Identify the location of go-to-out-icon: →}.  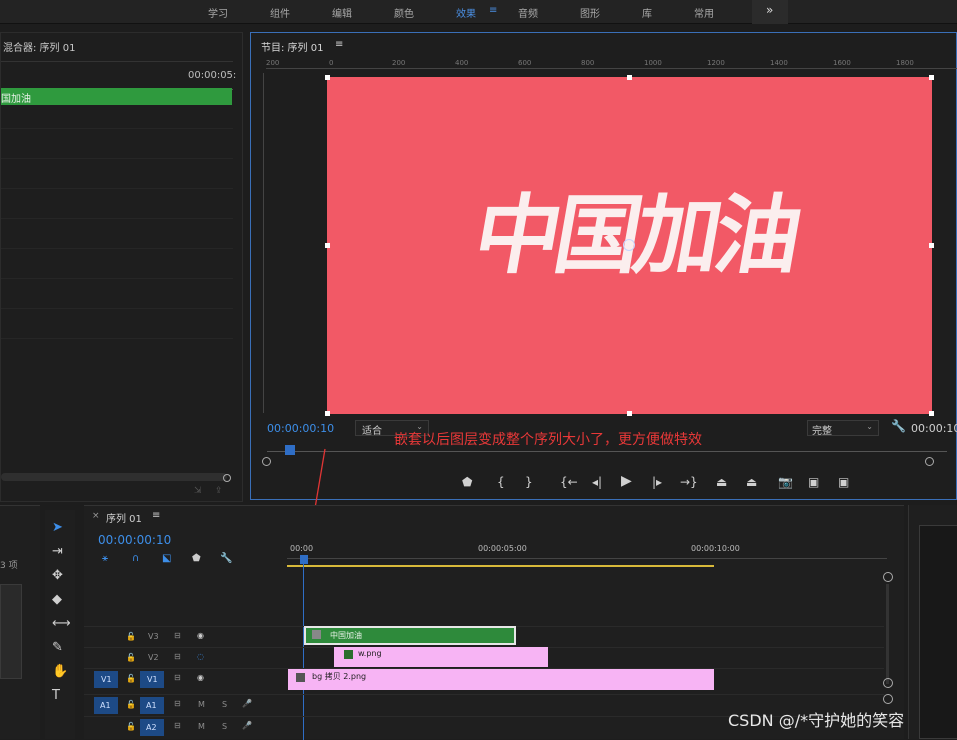
(689, 482).